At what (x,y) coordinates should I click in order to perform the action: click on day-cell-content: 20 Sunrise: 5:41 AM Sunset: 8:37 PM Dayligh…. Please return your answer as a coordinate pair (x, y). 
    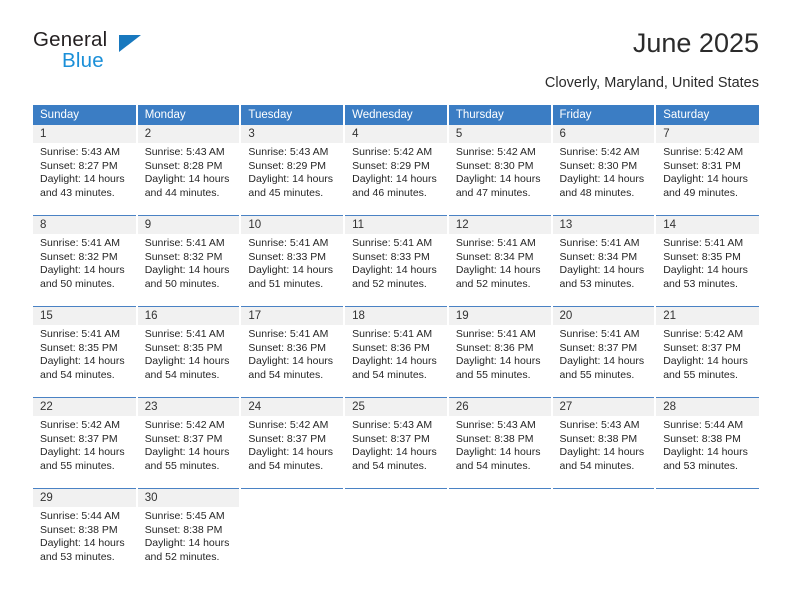
    Looking at the image, I should click on (603, 352).